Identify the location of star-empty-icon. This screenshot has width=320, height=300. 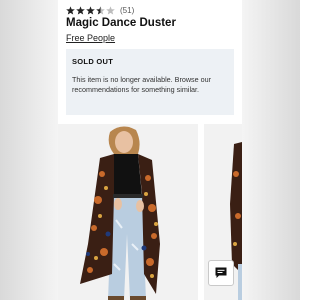
(110, 10).